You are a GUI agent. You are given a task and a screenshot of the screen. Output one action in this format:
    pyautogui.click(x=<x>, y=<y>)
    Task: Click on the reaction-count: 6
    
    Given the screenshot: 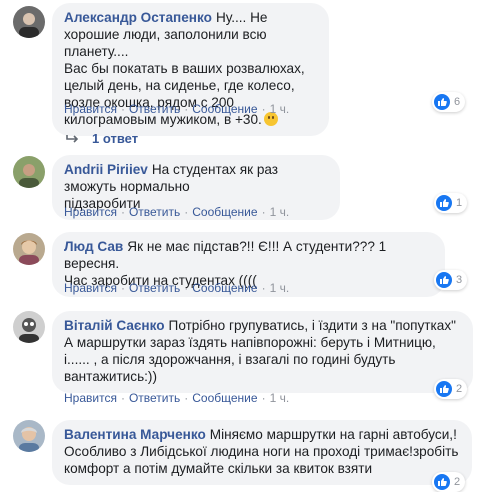 What is the action you would take?
    pyautogui.click(x=449, y=102)
    